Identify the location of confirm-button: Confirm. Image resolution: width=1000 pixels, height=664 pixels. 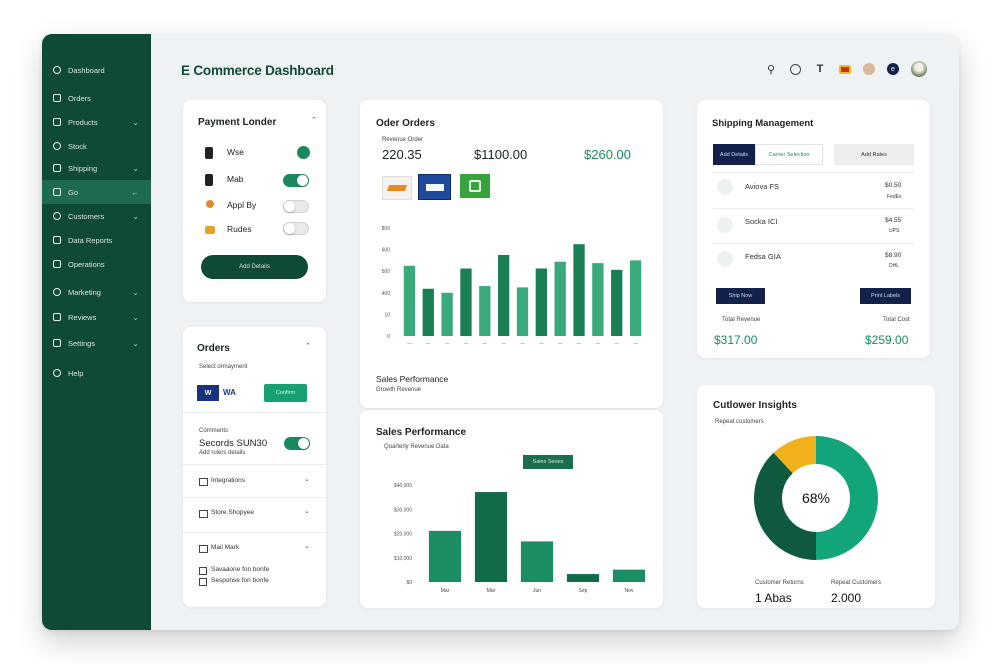
(285, 393).